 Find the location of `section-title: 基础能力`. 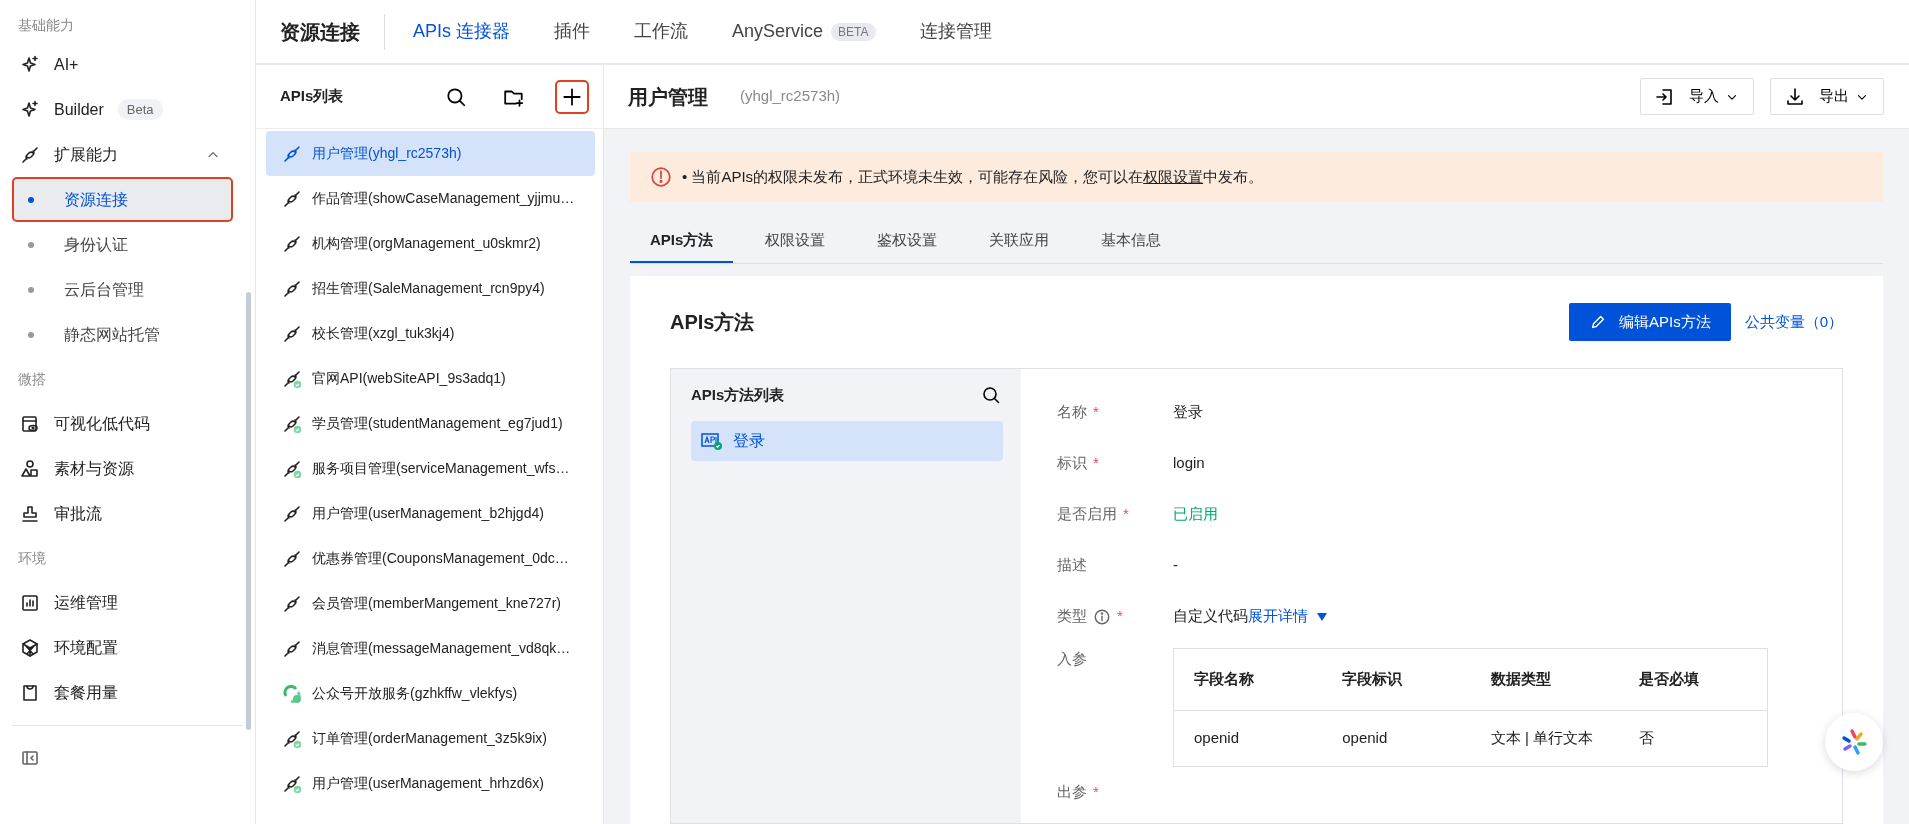

section-title: 基础能力 is located at coordinates (46, 25).